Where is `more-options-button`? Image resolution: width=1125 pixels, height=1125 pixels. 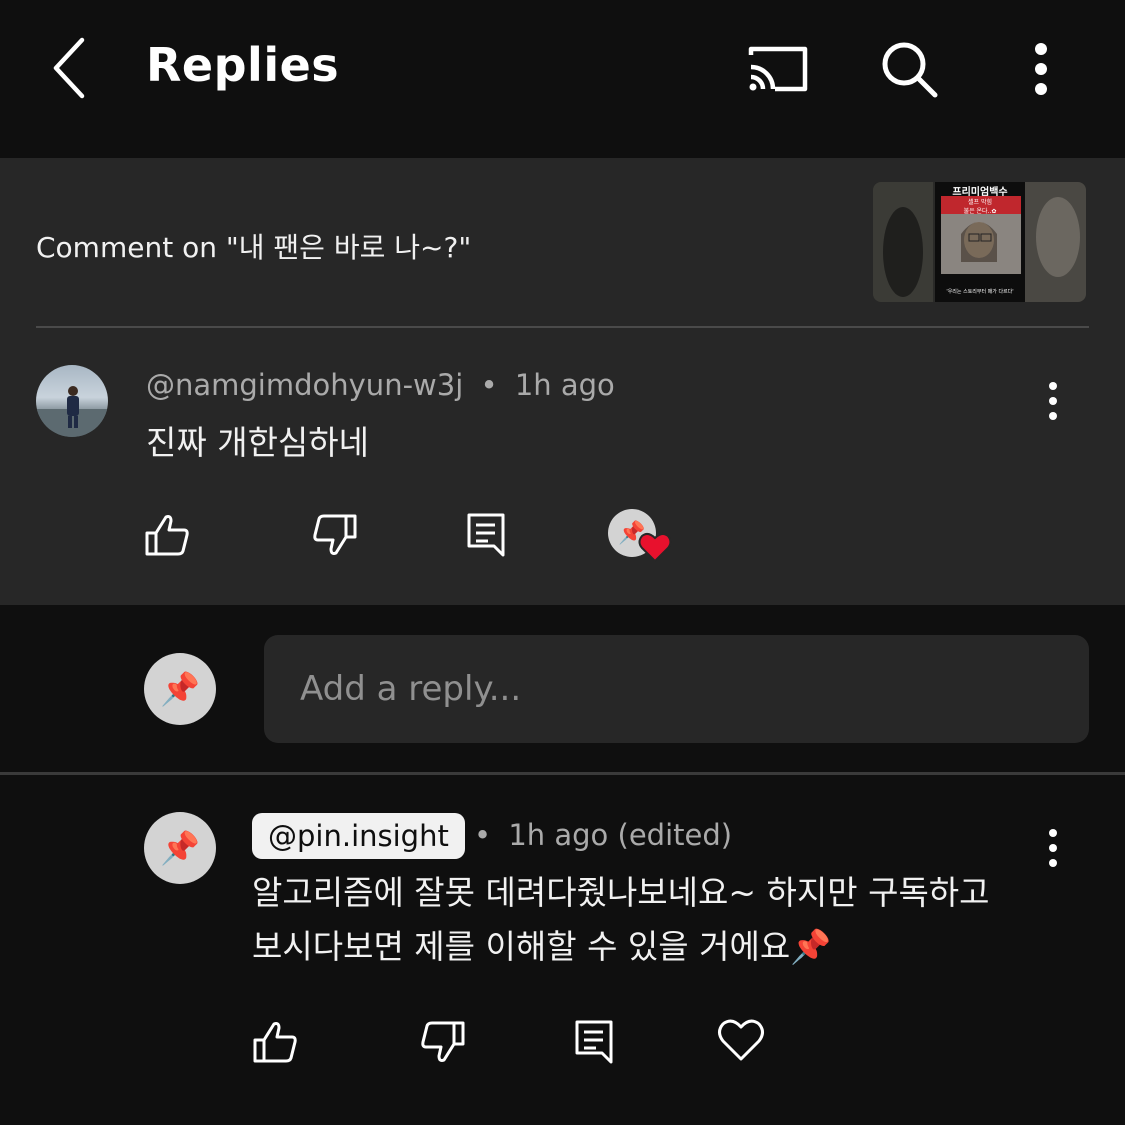
more-options-button is located at coordinates (1041, 69).